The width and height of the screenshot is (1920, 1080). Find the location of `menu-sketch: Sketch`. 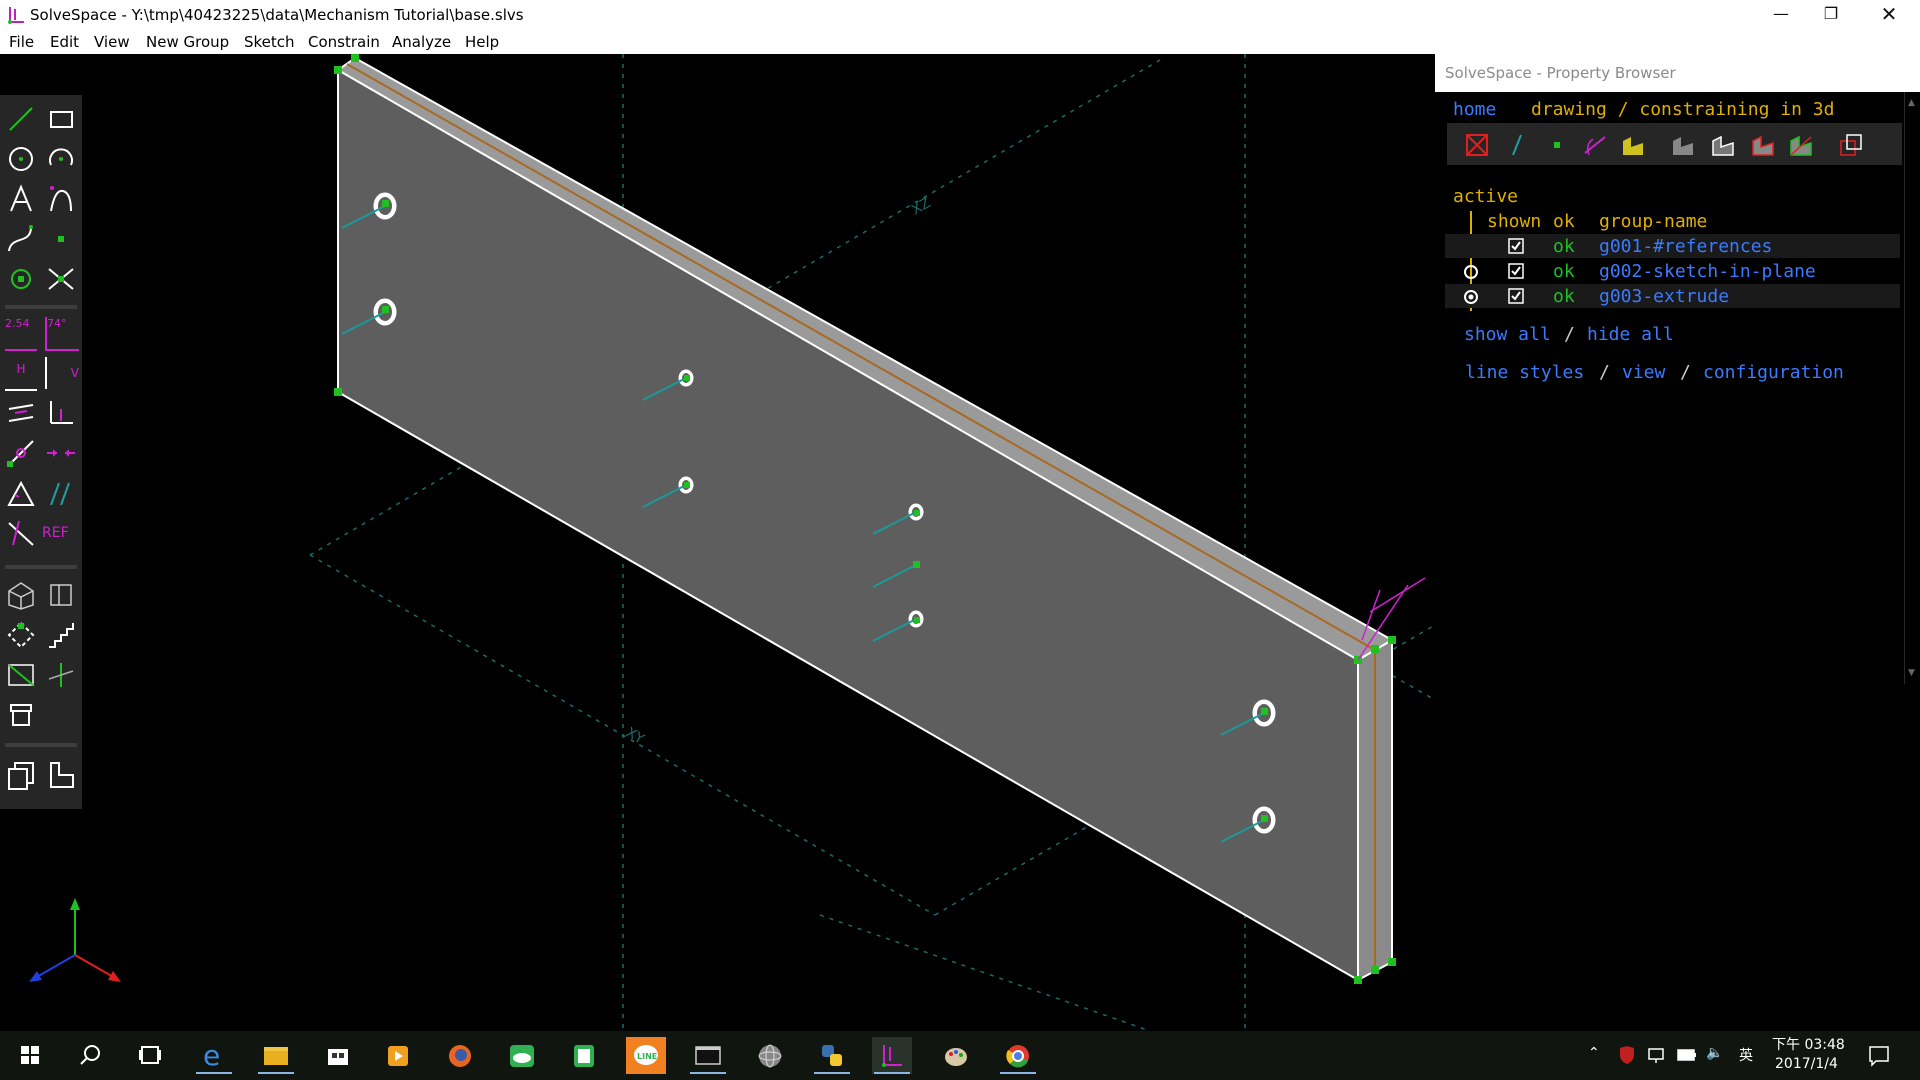

menu-sketch: Sketch is located at coordinates (269, 42).